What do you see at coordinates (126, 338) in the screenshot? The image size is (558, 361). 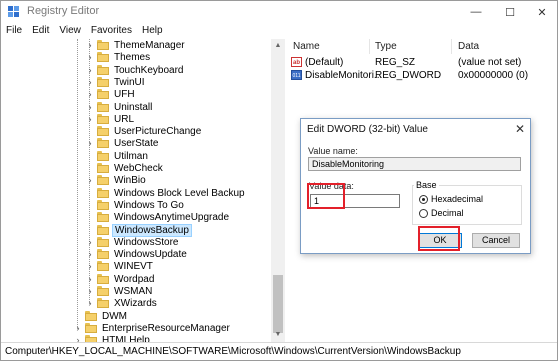 I see `tree-item-label: HTMLHelp` at bounding box center [126, 338].